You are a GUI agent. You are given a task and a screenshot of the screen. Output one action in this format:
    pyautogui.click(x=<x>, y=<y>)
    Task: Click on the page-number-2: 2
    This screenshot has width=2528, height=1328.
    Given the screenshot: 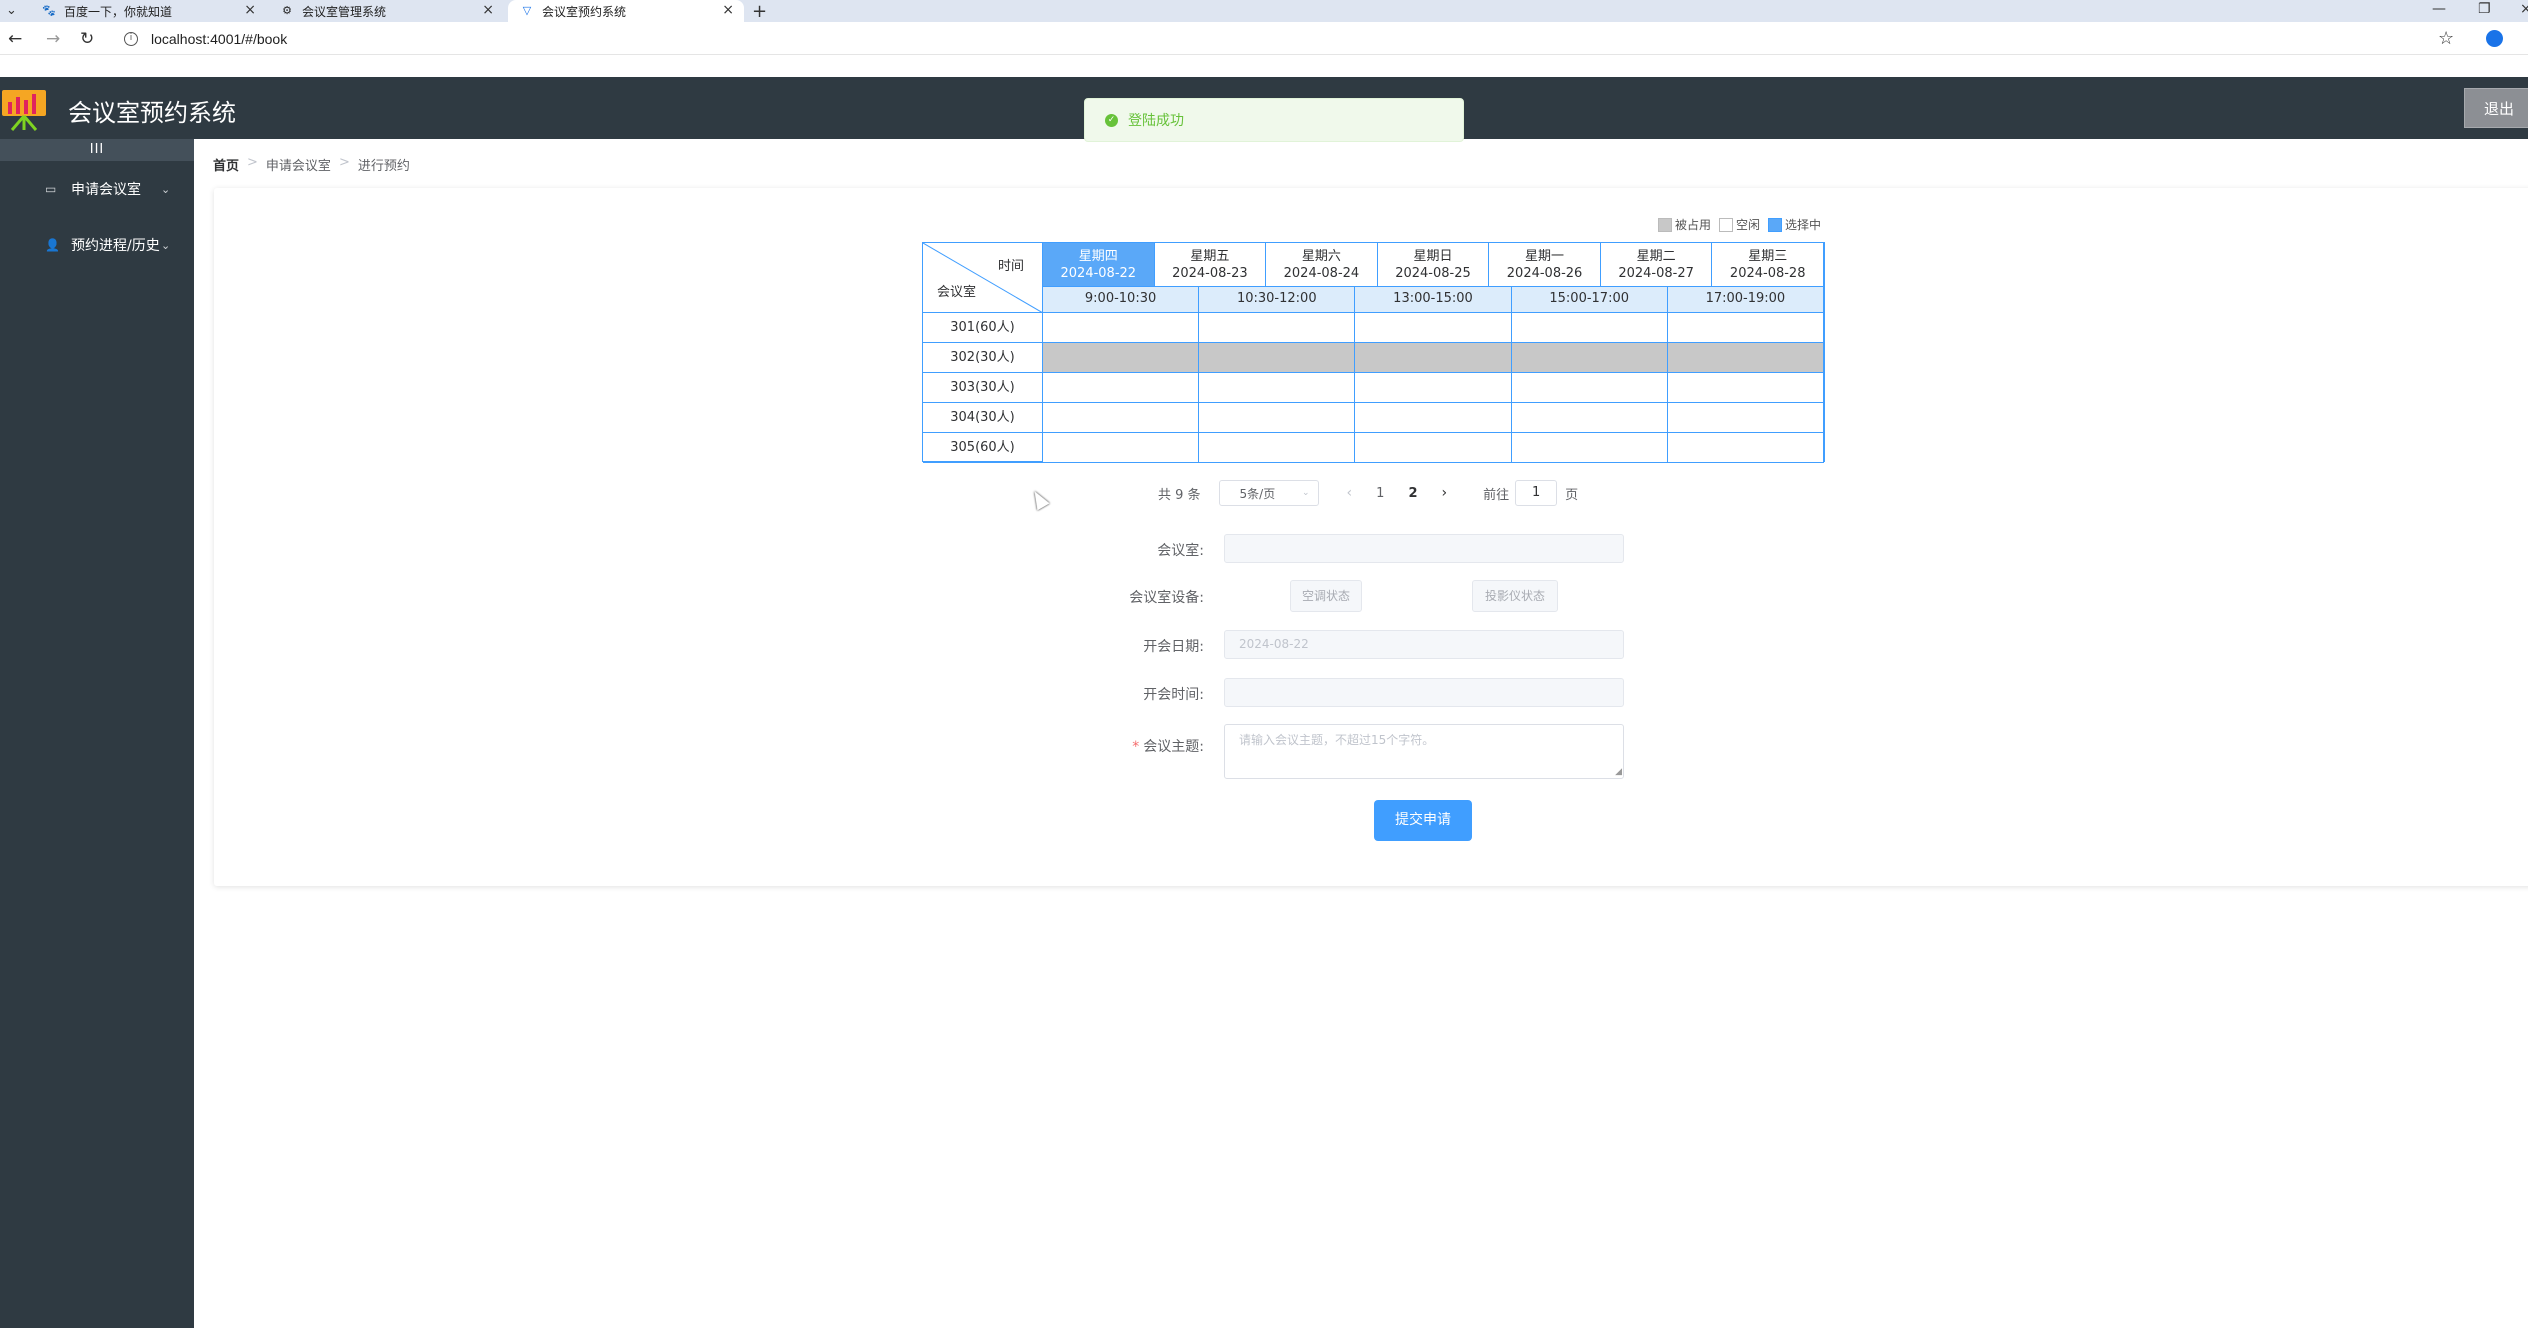 What is the action you would take?
    pyautogui.click(x=1412, y=493)
    